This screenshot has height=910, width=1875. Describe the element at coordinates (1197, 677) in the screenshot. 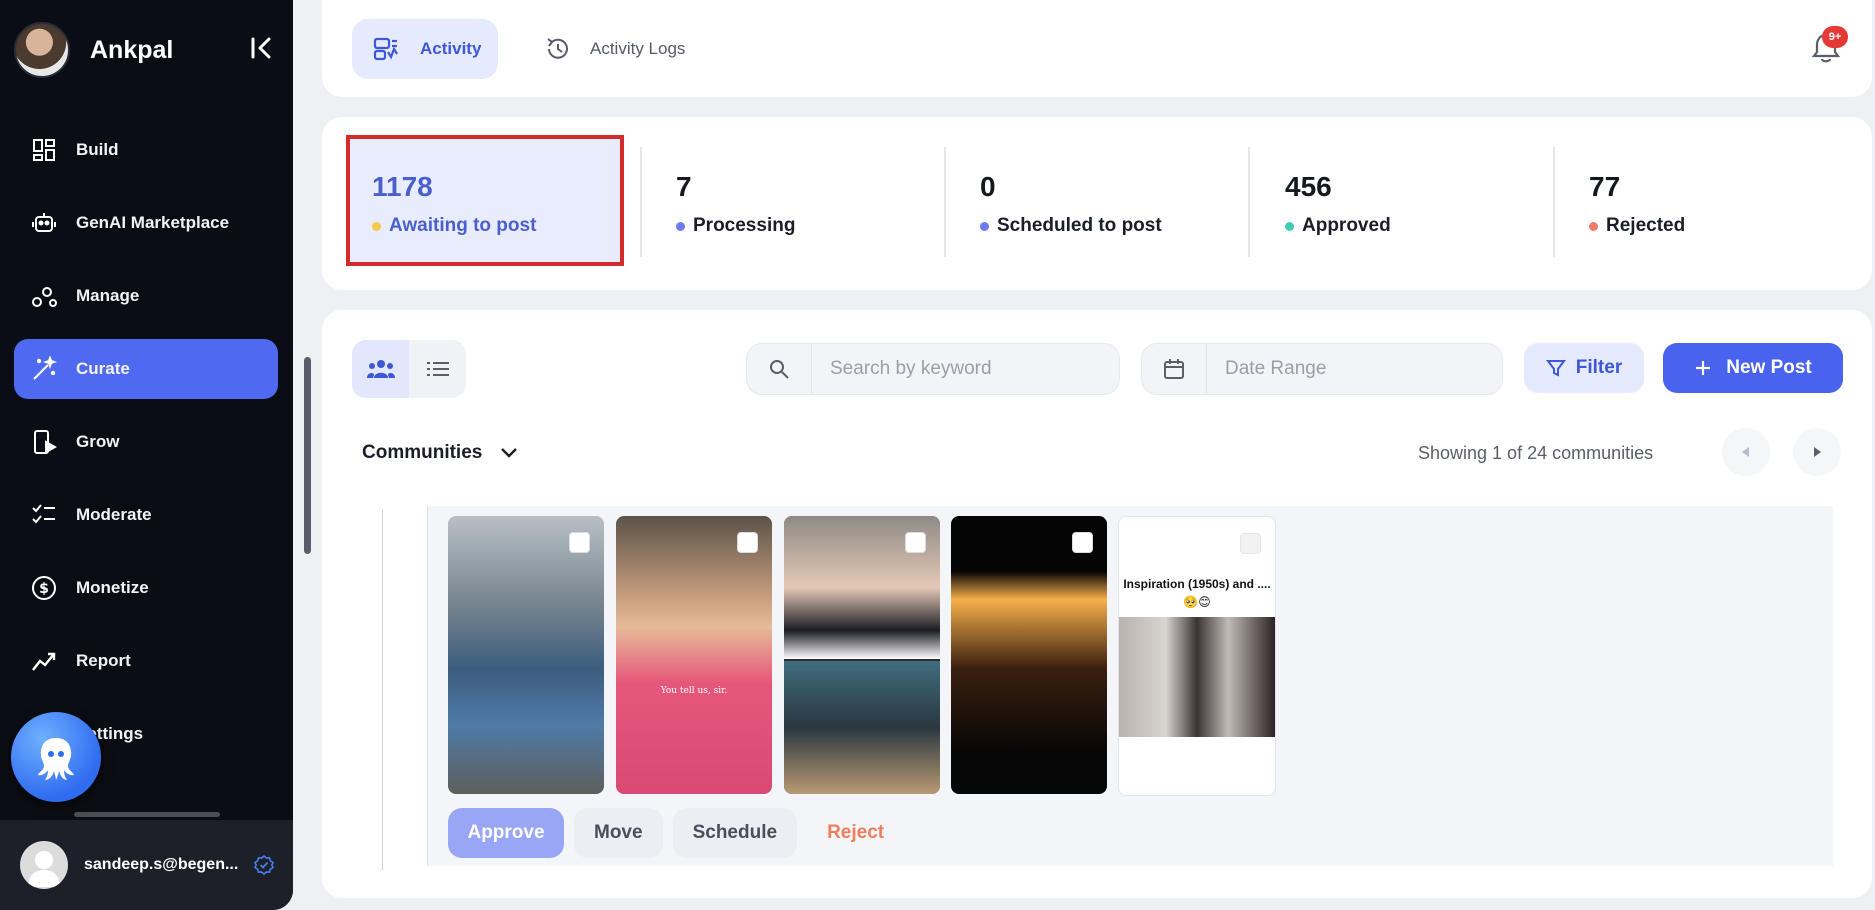

I see `thumbnail-image` at that location.